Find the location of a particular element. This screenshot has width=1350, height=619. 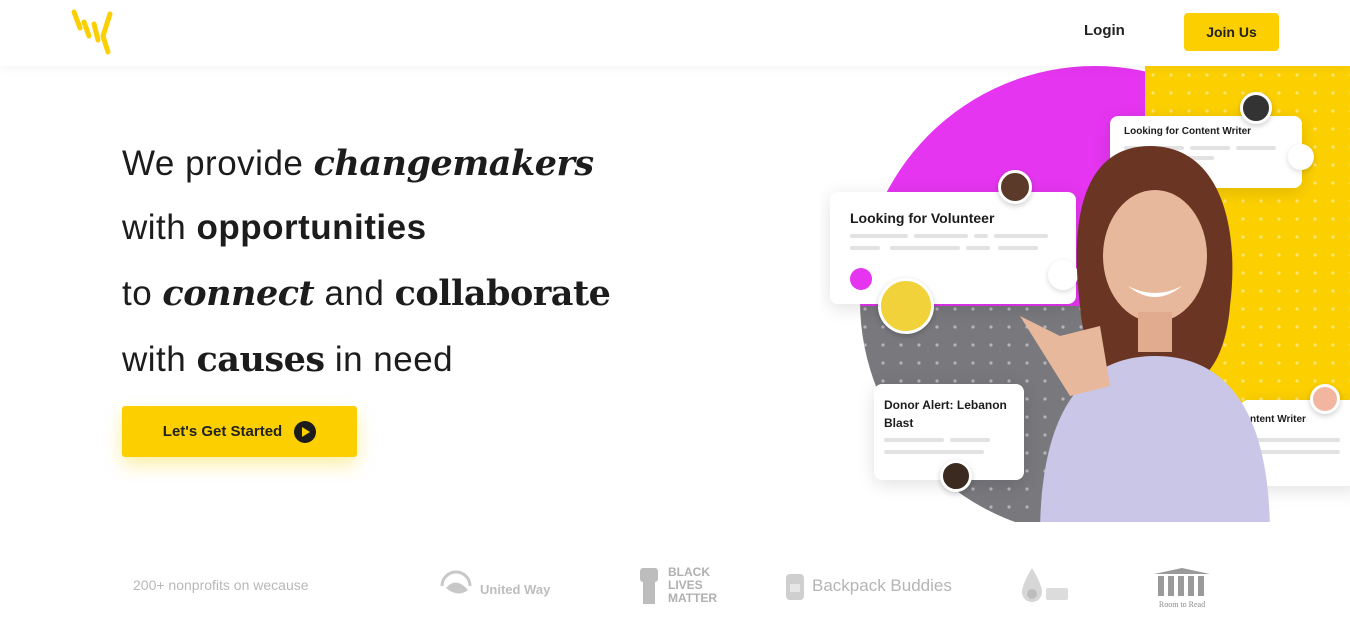

water-drop-icon is located at coordinates (1045, 585).